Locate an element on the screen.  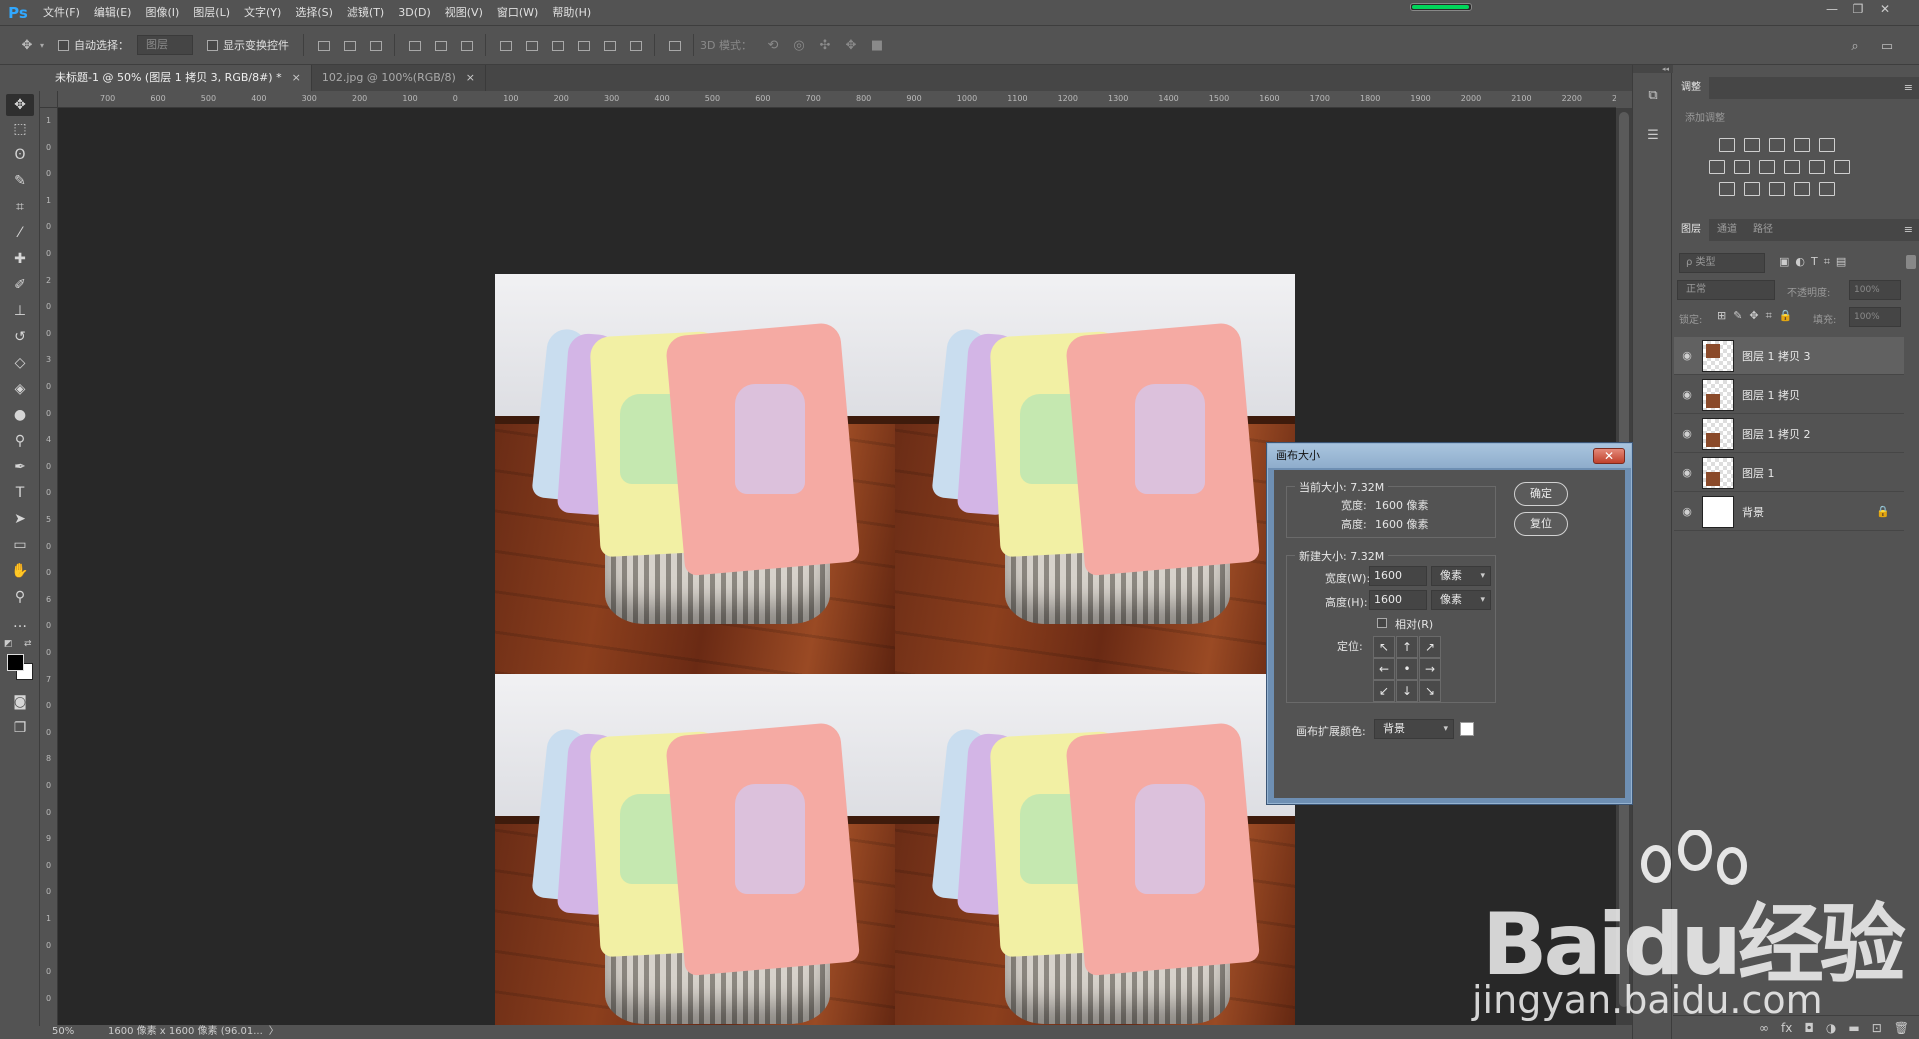
chevron-down-icon: ▾ is located at coordinates (42, 45).